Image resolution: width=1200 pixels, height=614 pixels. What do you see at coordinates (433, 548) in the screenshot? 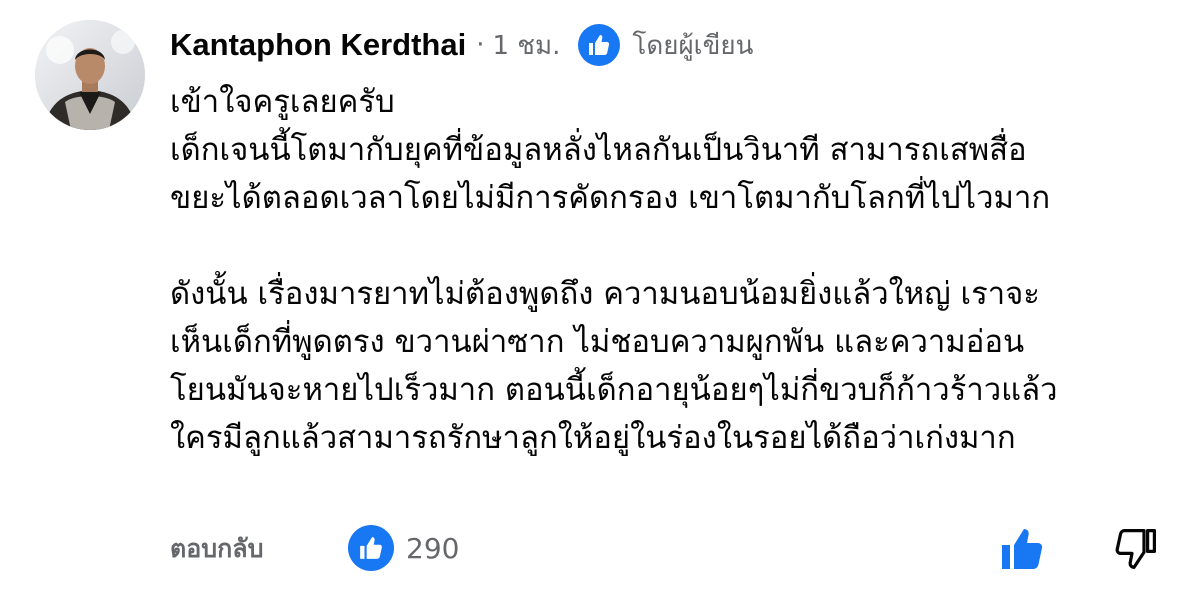
I see `reaction-count: 290` at bounding box center [433, 548].